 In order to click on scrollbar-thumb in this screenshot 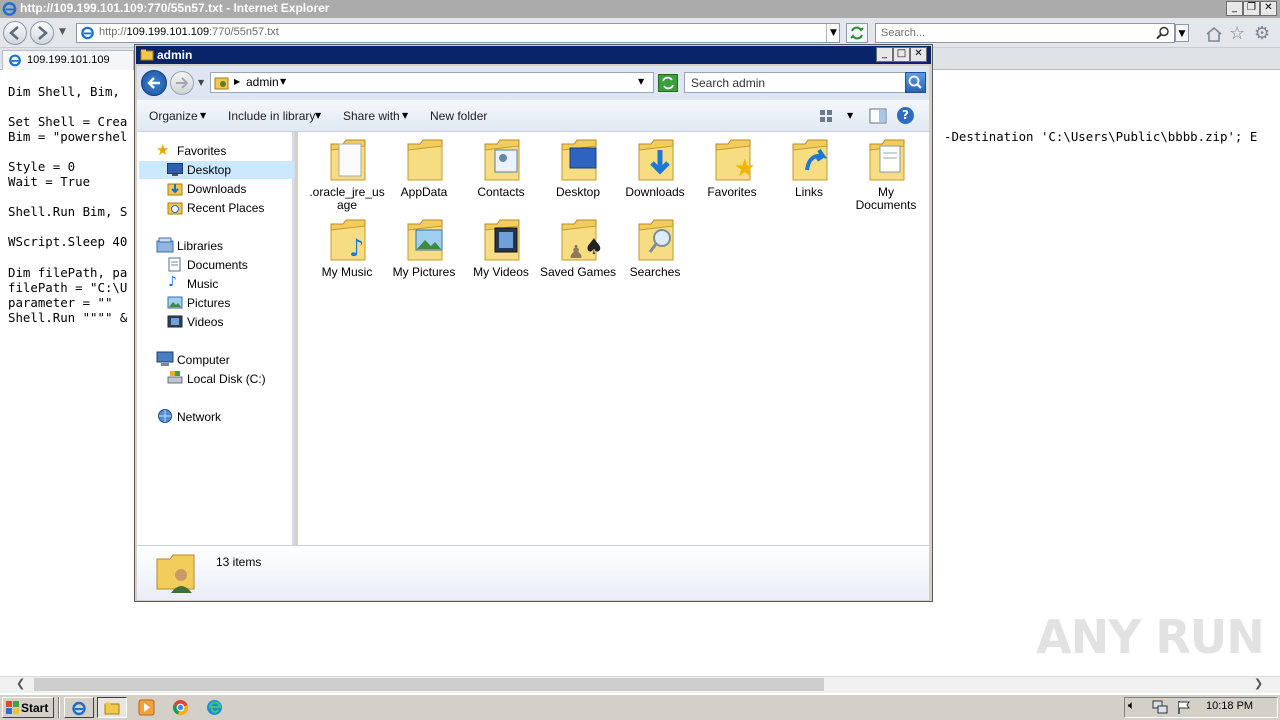, I will do `click(429, 684)`.